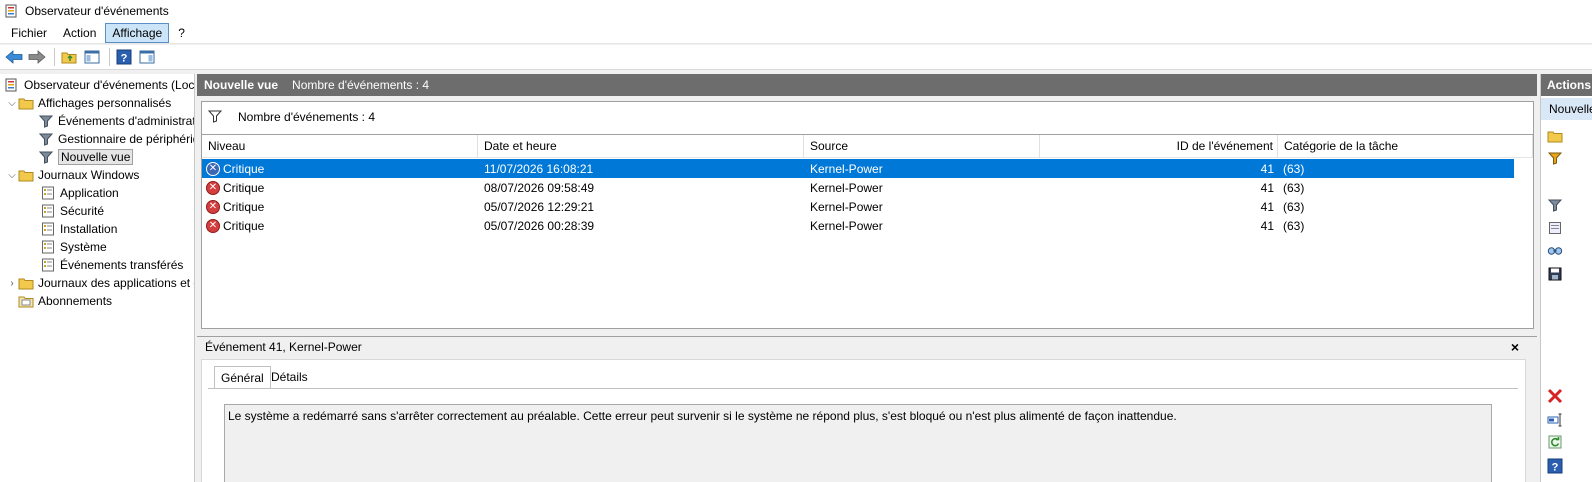  Describe the element at coordinates (79, 33) in the screenshot. I see `menu-action: Action` at that location.